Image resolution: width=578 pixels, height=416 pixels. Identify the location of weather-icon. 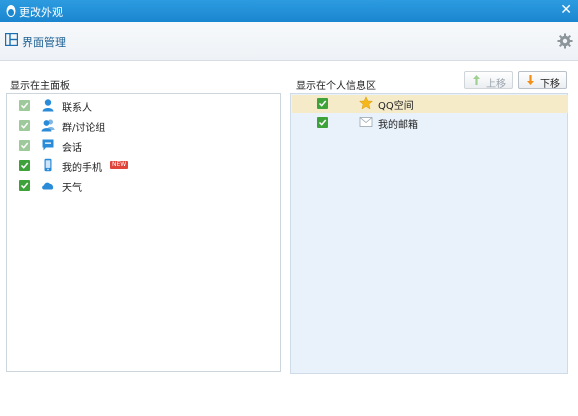
(48, 186).